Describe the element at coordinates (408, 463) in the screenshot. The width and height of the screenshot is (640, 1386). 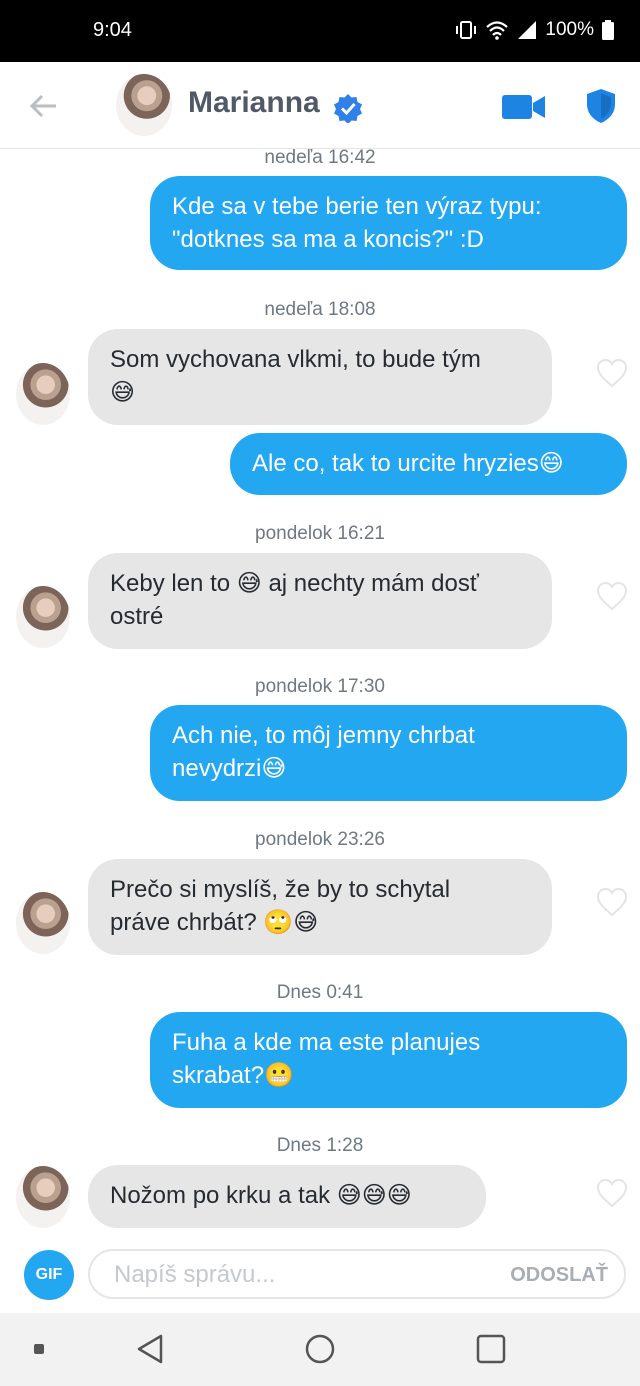
I see `message-line: Ale co, tak to urcite hryzies😄` at that location.